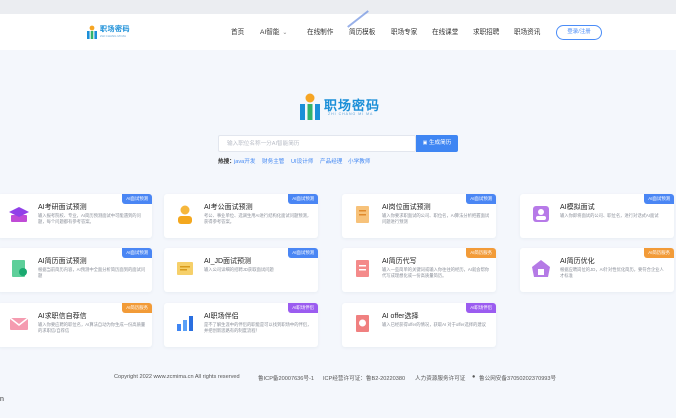  I want to click on card-title: AI职场伴侣, so click(221, 316).